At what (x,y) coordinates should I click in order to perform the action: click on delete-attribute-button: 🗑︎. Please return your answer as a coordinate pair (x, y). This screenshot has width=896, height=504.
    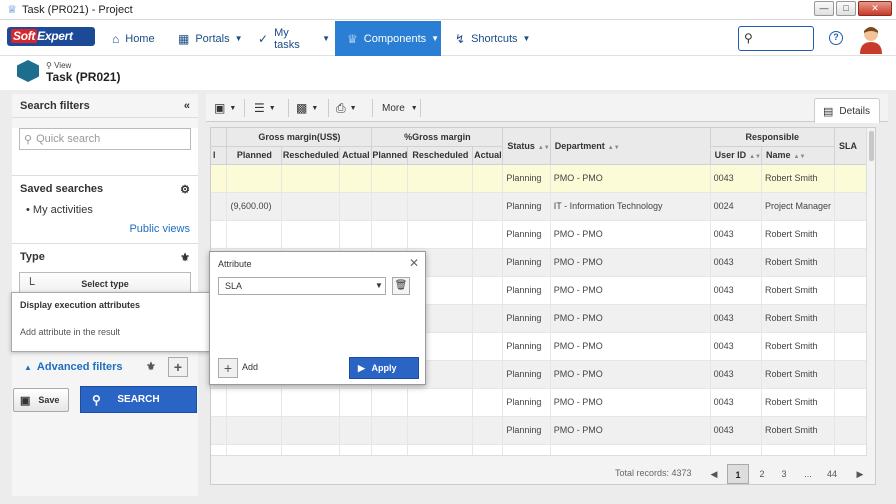
    Looking at the image, I should click on (401, 286).